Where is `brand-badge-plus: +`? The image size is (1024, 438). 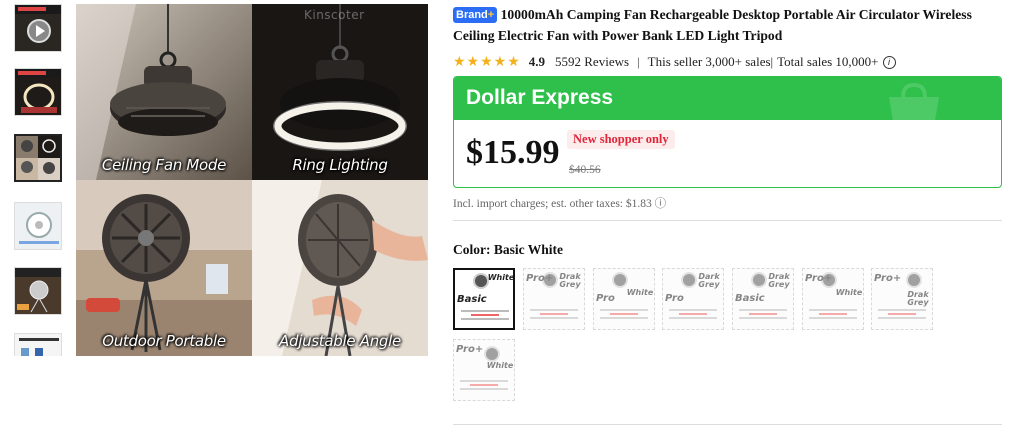
brand-badge-plus: + is located at coordinates (491, 15).